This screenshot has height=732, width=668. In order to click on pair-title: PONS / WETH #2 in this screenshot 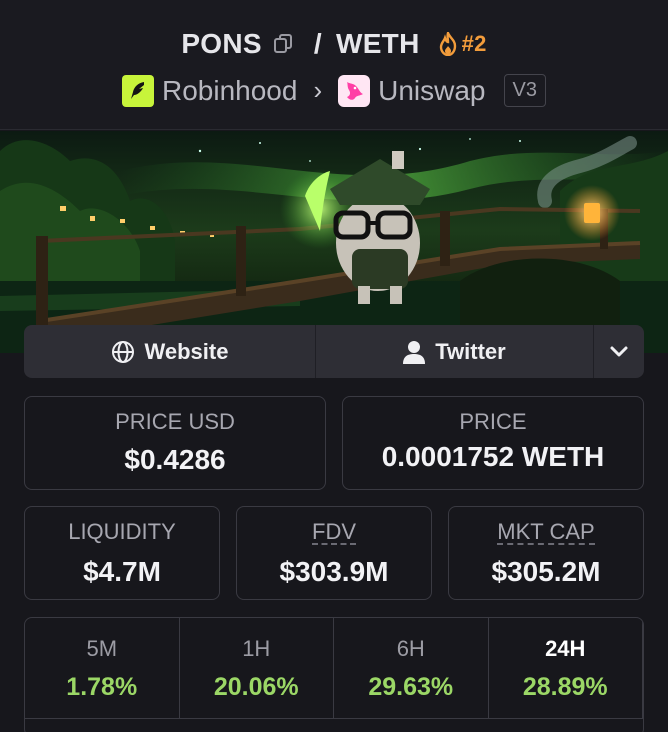, I will do `click(334, 44)`.